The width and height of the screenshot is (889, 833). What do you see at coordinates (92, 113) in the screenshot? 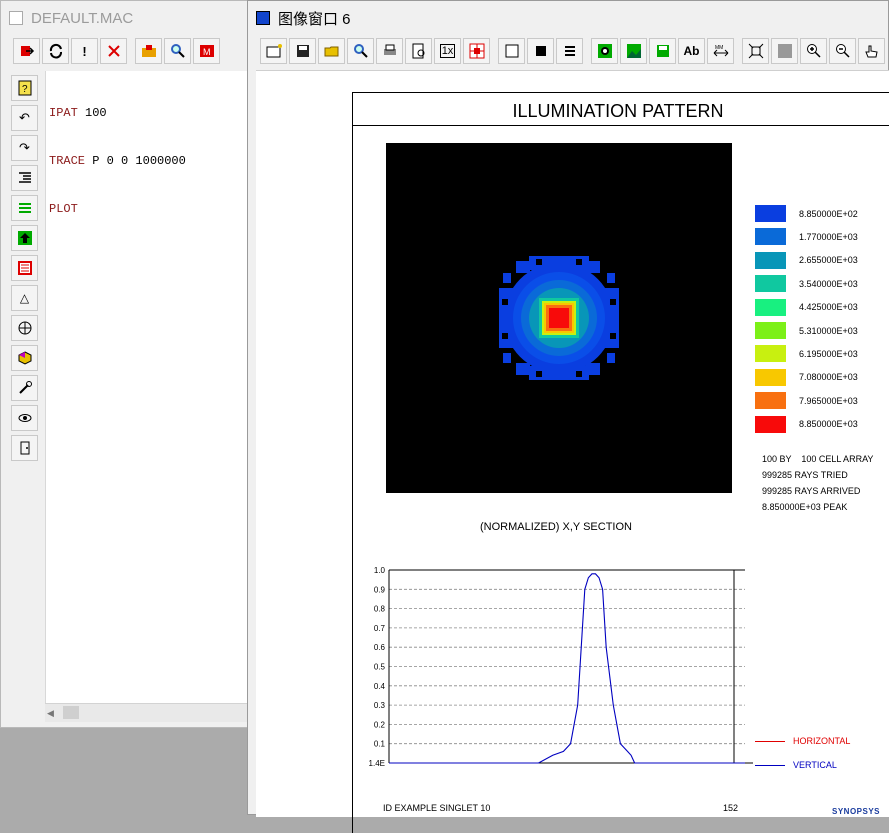
I see `macro-args: 100` at bounding box center [92, 113].